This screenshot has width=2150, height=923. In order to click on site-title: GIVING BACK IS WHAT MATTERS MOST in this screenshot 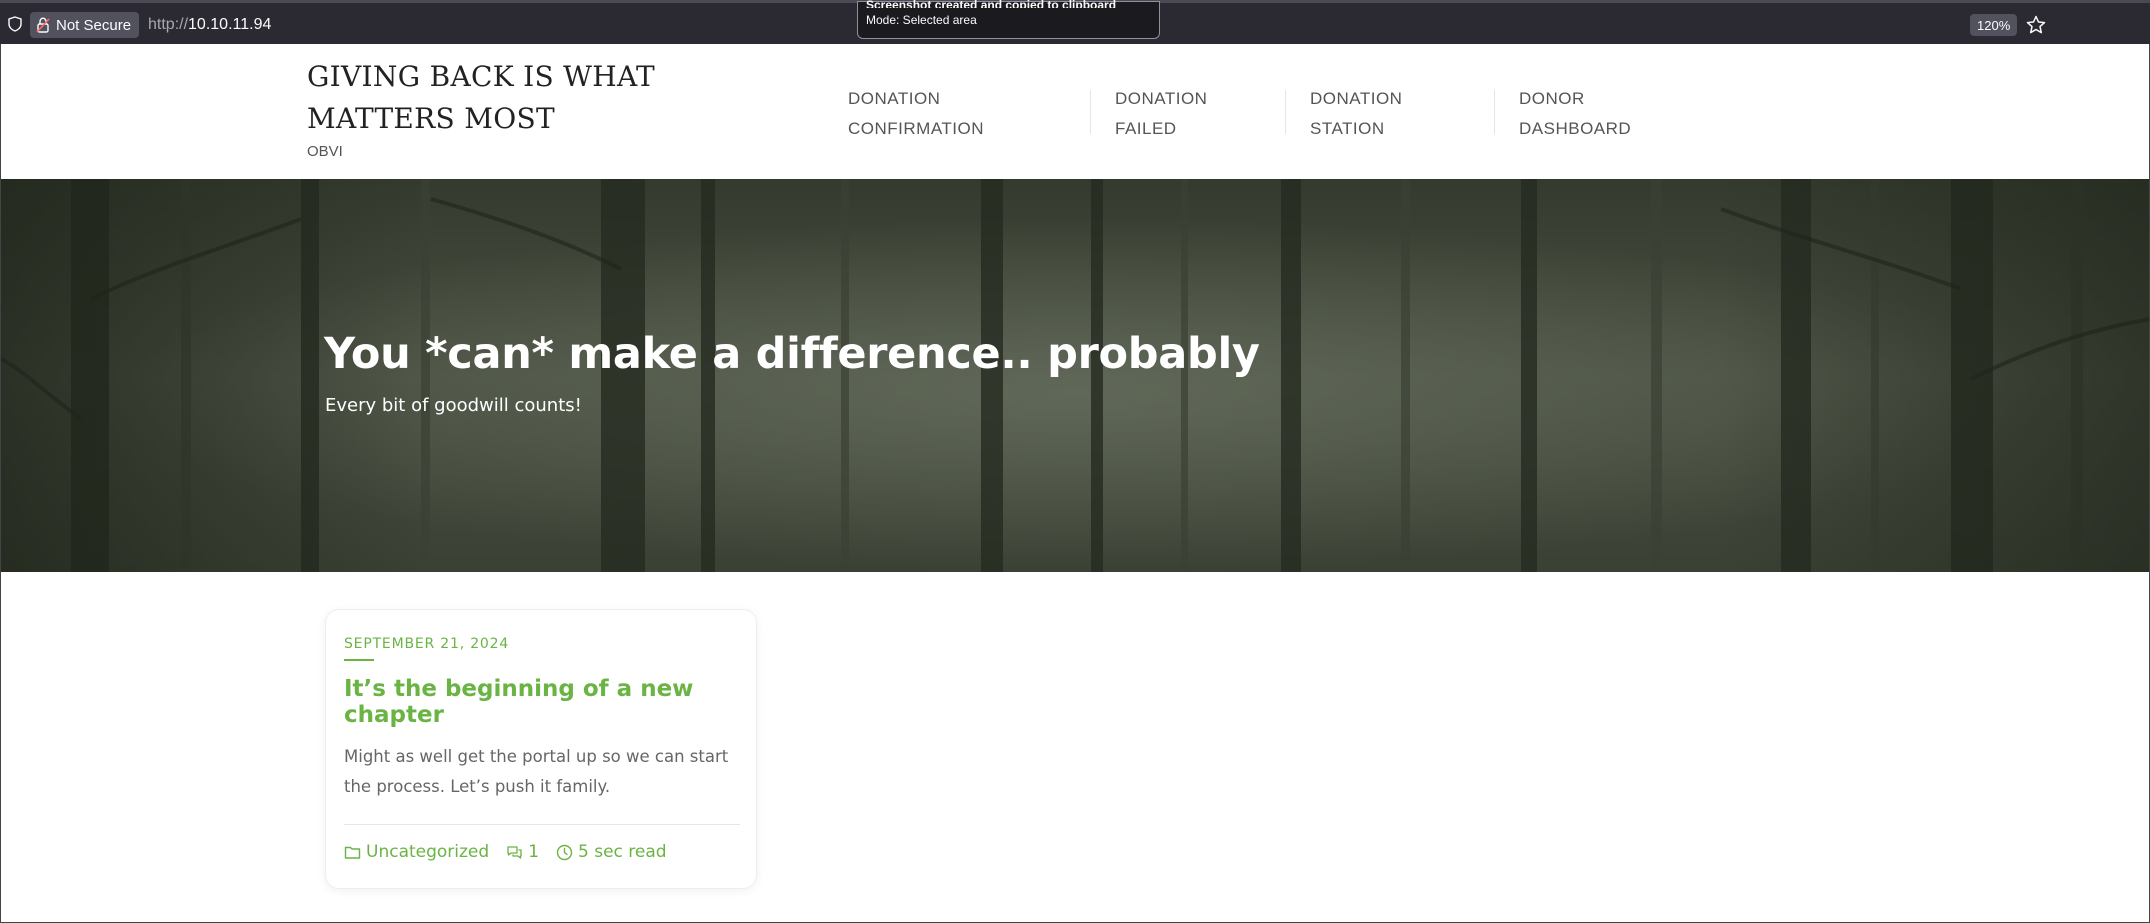, I will do `click(547, 98)`.